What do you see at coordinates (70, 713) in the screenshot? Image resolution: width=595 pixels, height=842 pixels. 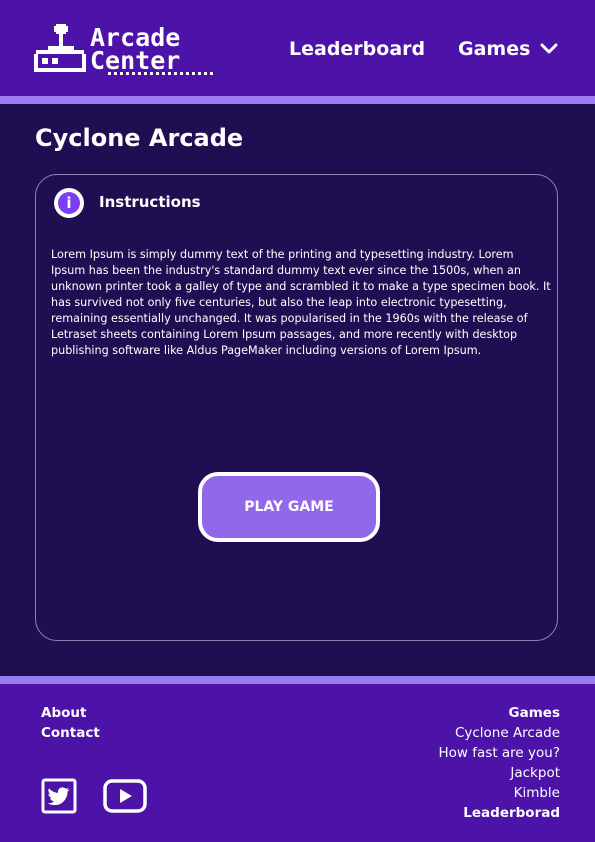 I see `footer-about-link: About` at bounding box center [70, 713].